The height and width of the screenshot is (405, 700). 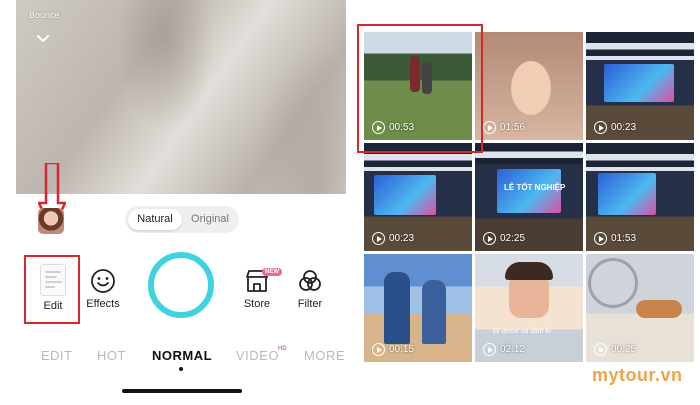 What do you see at coordinates (402, 349) in the screenshot?
I see `duration-label: 00:15` at bounding box center [402, 349].